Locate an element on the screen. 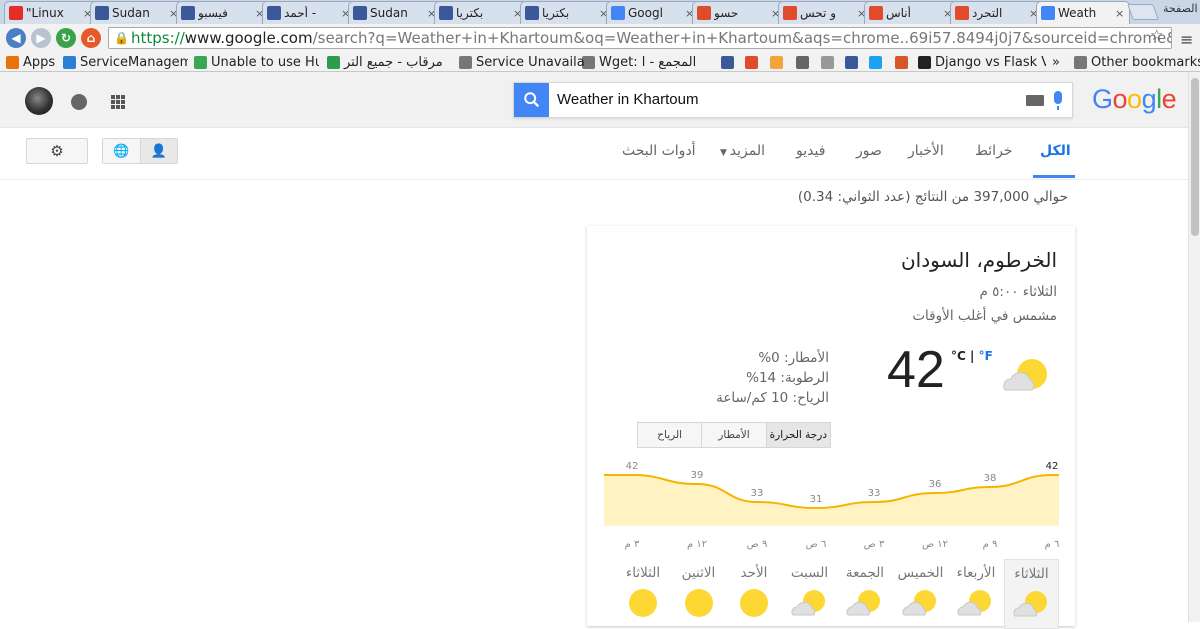 This screenshot has height=629, width=1200. forecast-day: الجمعة is located at coordinates (865, 594).